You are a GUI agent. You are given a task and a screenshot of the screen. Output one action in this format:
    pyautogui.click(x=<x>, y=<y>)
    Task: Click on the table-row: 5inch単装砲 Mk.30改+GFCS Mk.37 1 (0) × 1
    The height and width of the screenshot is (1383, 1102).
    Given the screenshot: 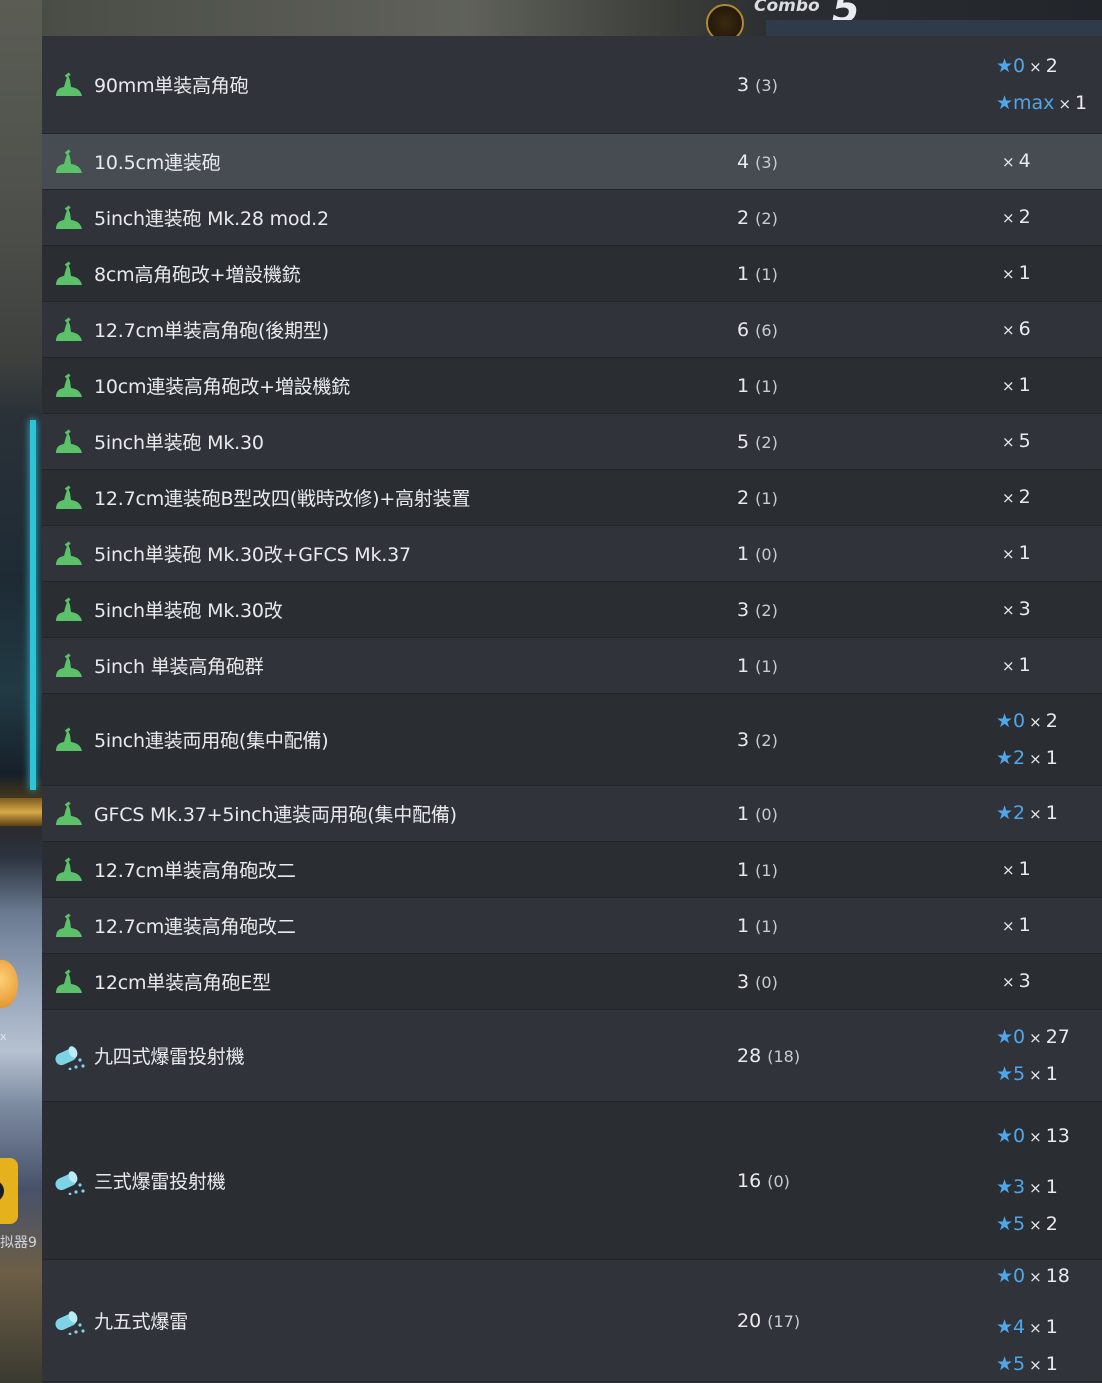 What is the action you would take?
    pyautogui.click(x=572, y=554)
    